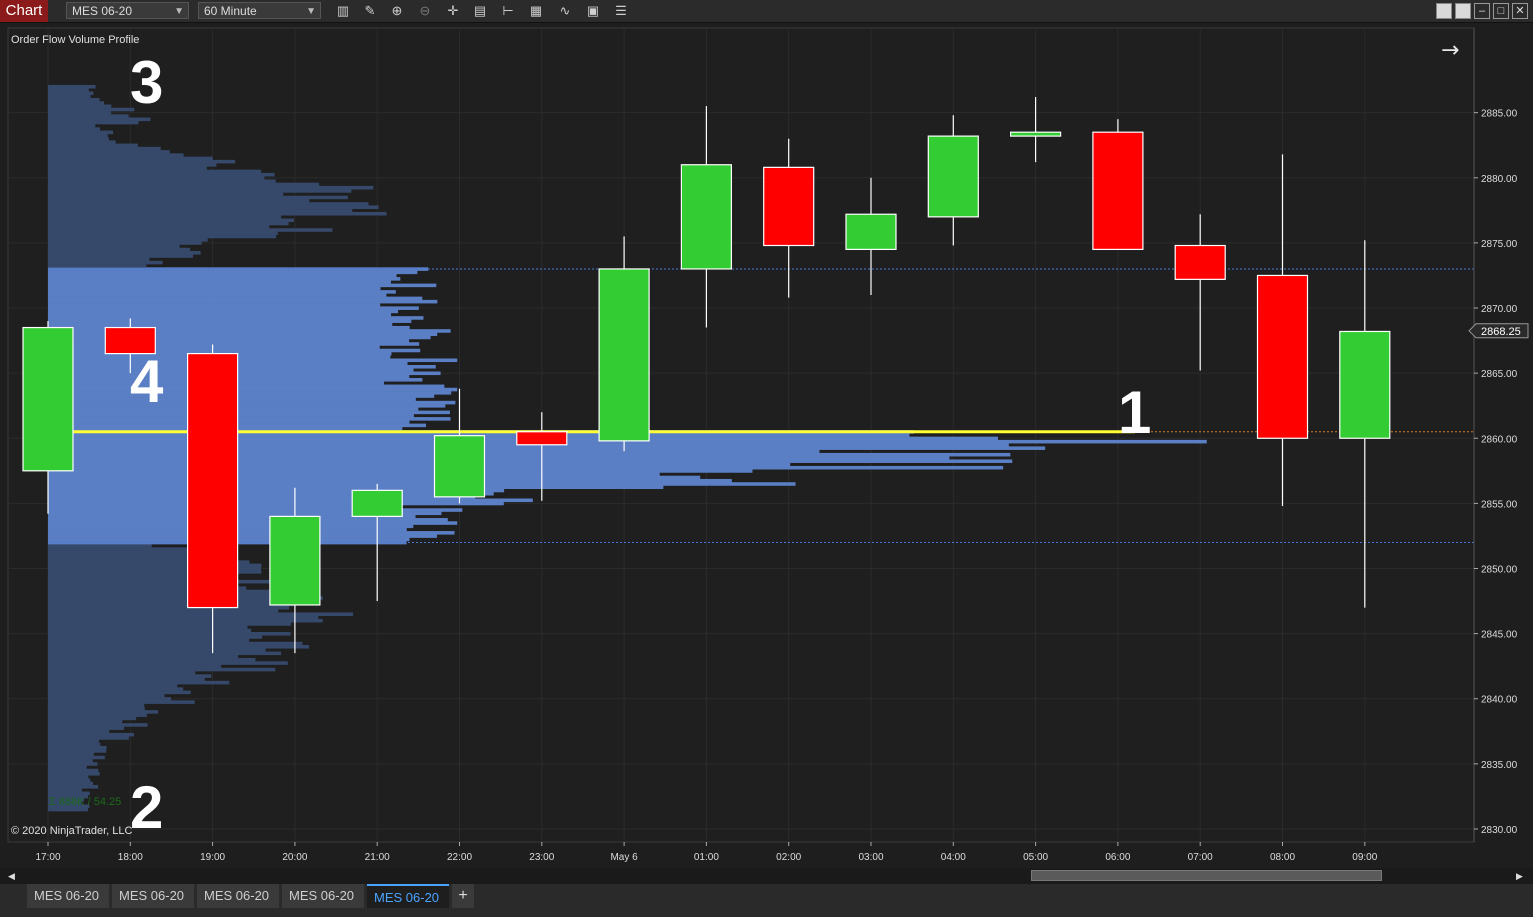 The height and width of the screenshot is (917, 1533). I want to click on data-box-icon: ▤, so click(480, 11).